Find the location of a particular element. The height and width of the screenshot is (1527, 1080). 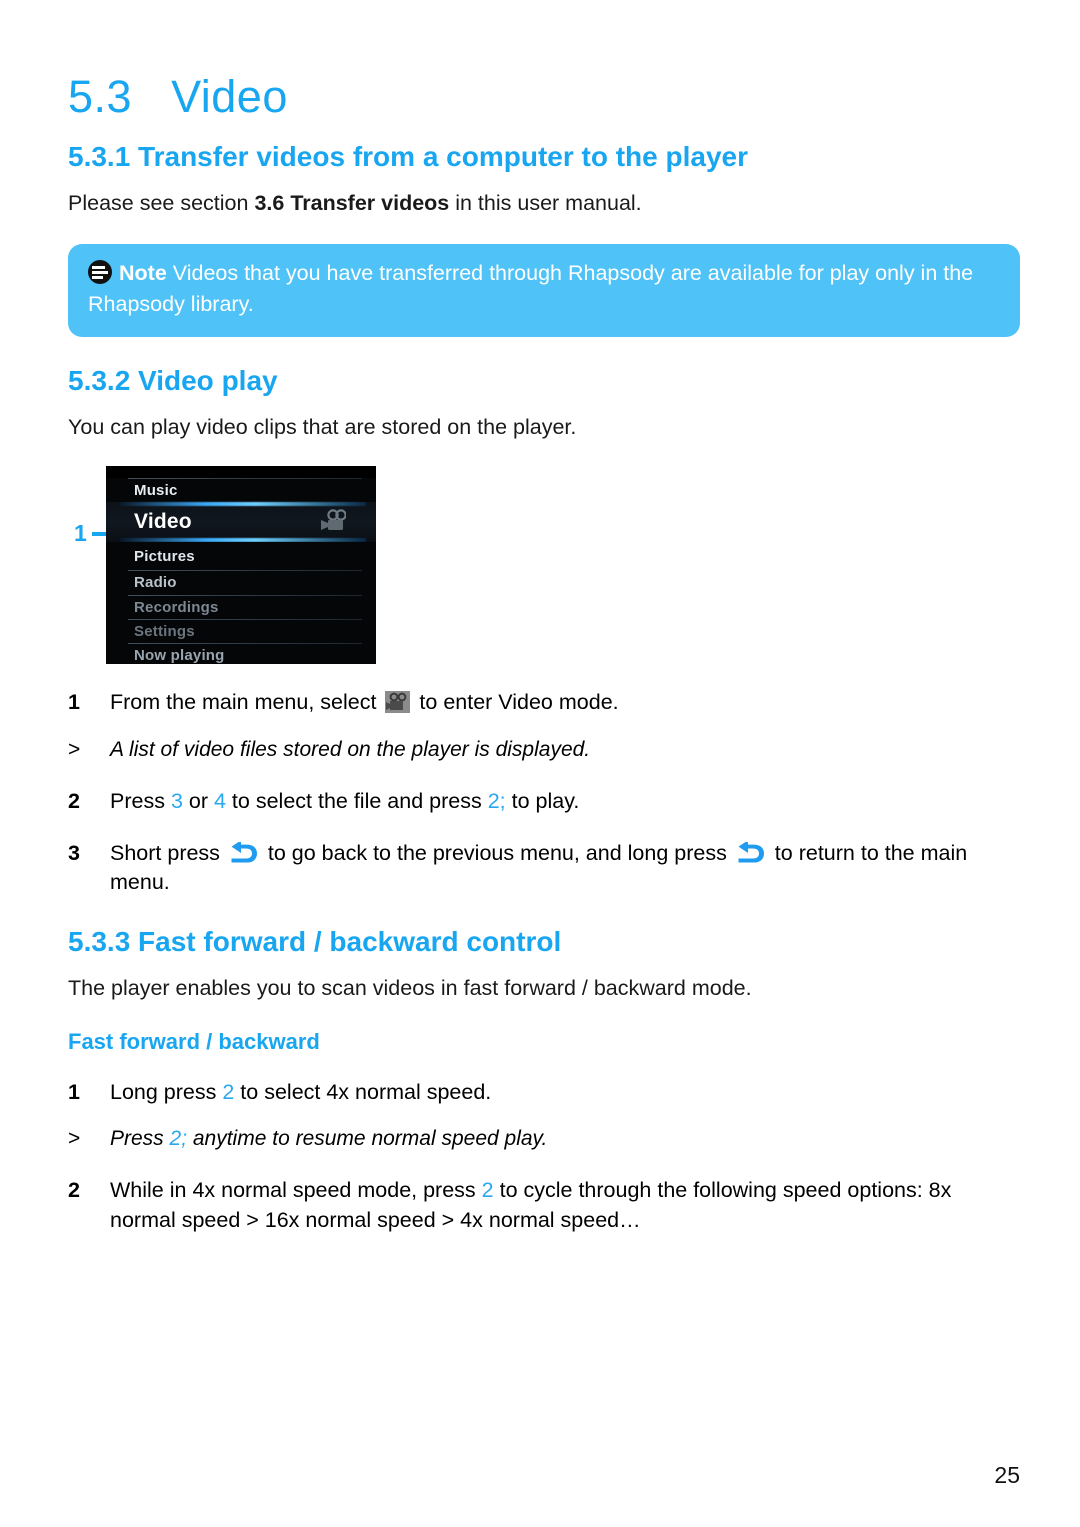

device-menu-item-video: Video is located at coordinates (241, 522).